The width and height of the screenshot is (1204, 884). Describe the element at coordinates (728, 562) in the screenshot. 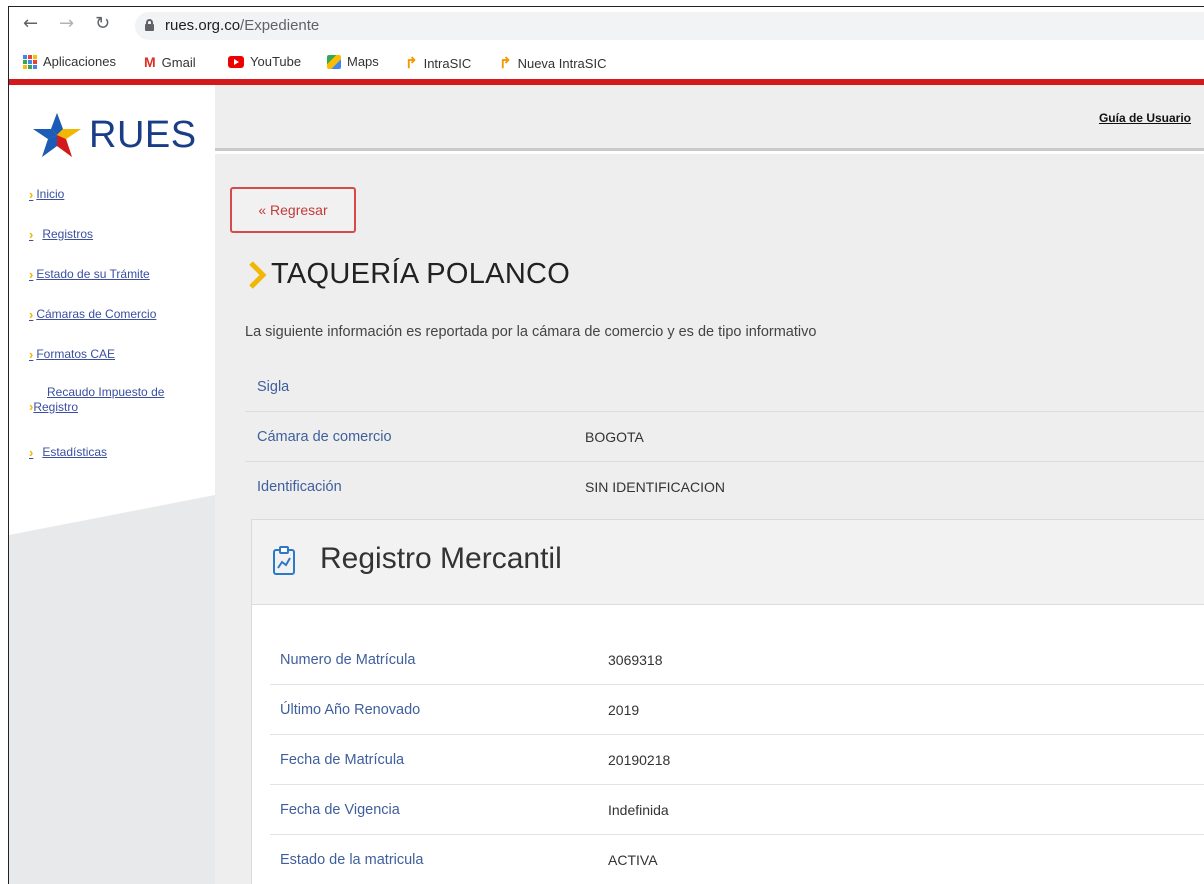

I see `card-header: Registro Mercantil` at that location.